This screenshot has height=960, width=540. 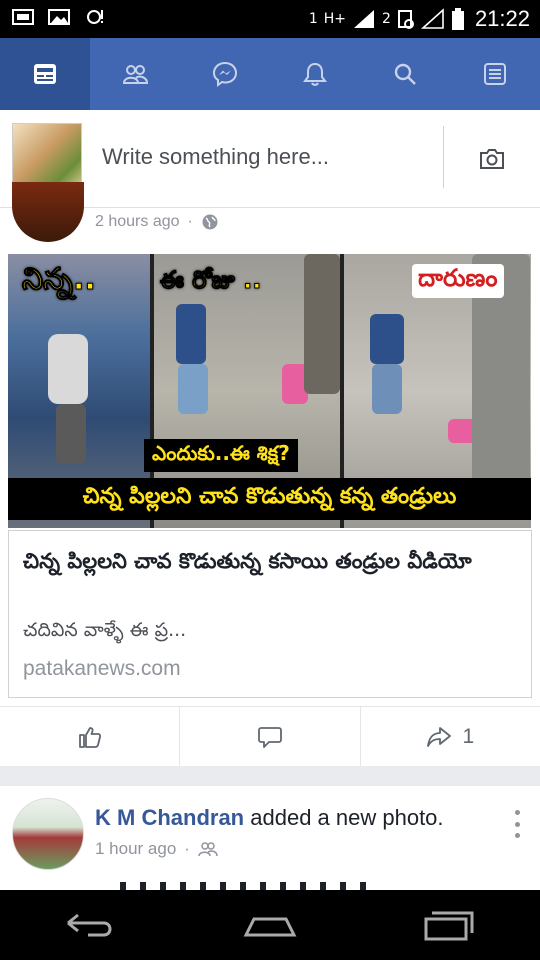 I want to click on tab-notifications, so click(x=315, y=74).